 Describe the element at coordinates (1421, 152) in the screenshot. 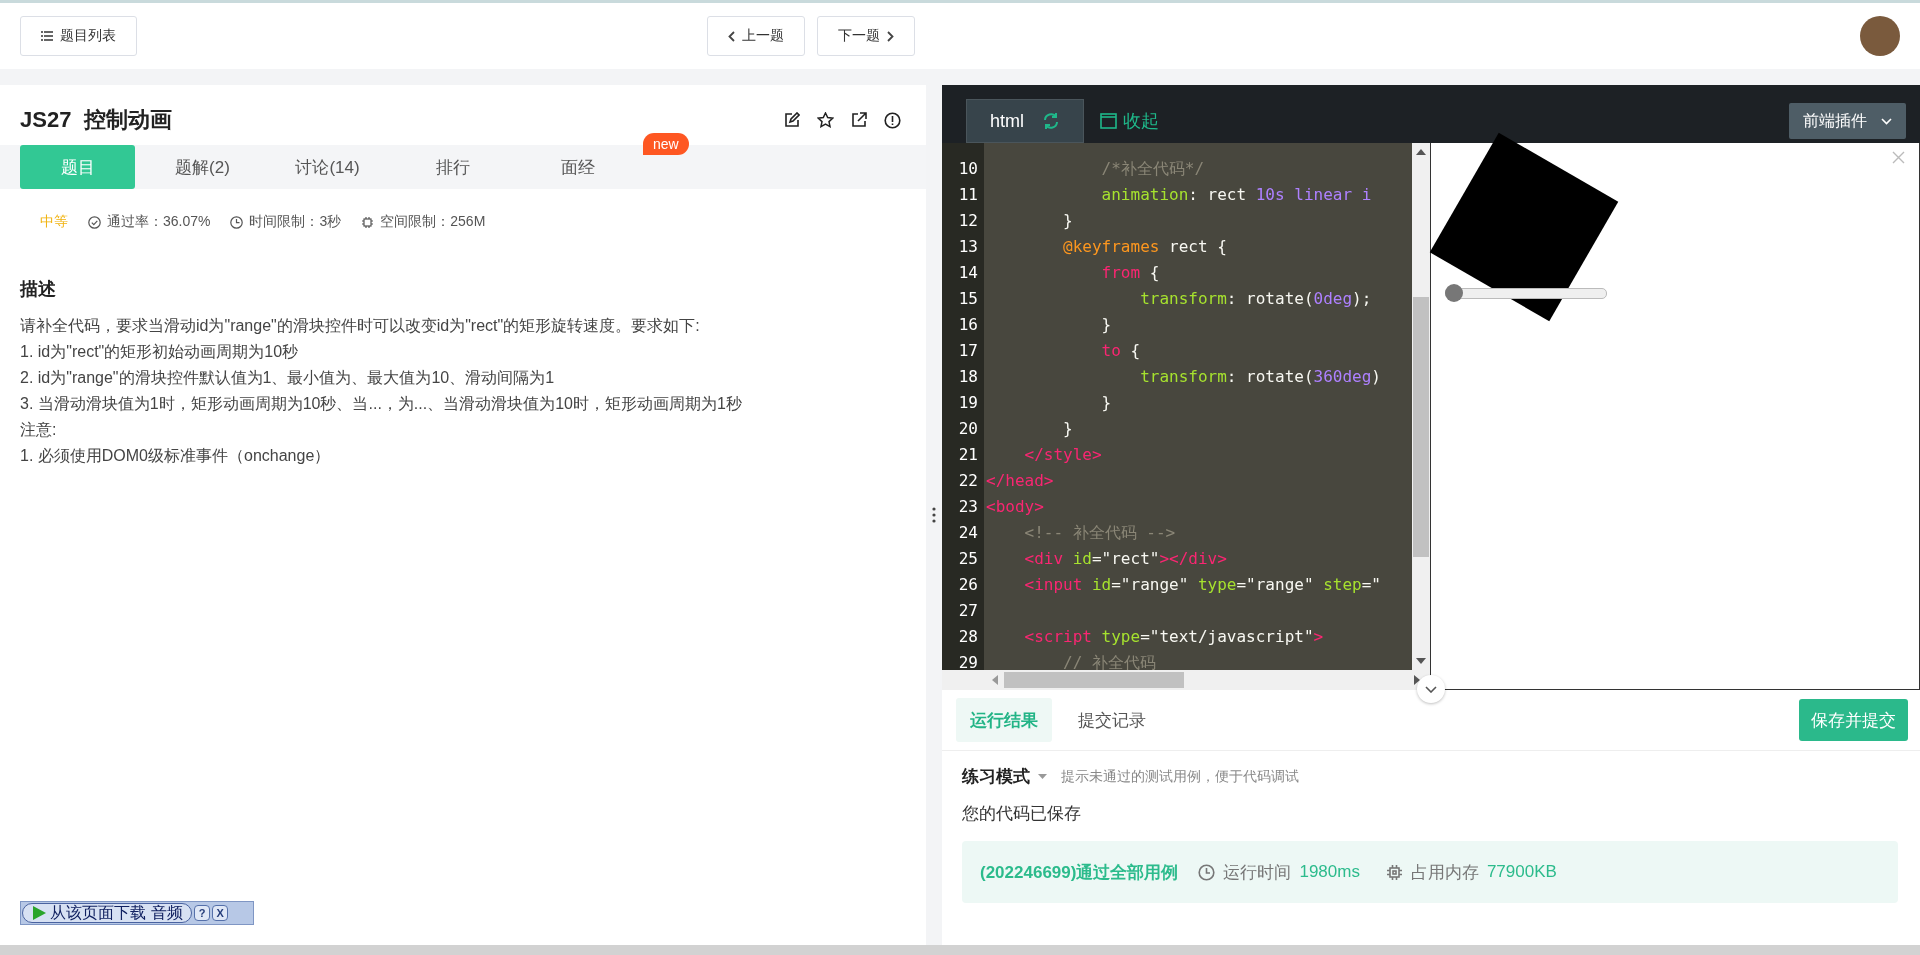

I see `scroll-up-arrow-icon` at that location.